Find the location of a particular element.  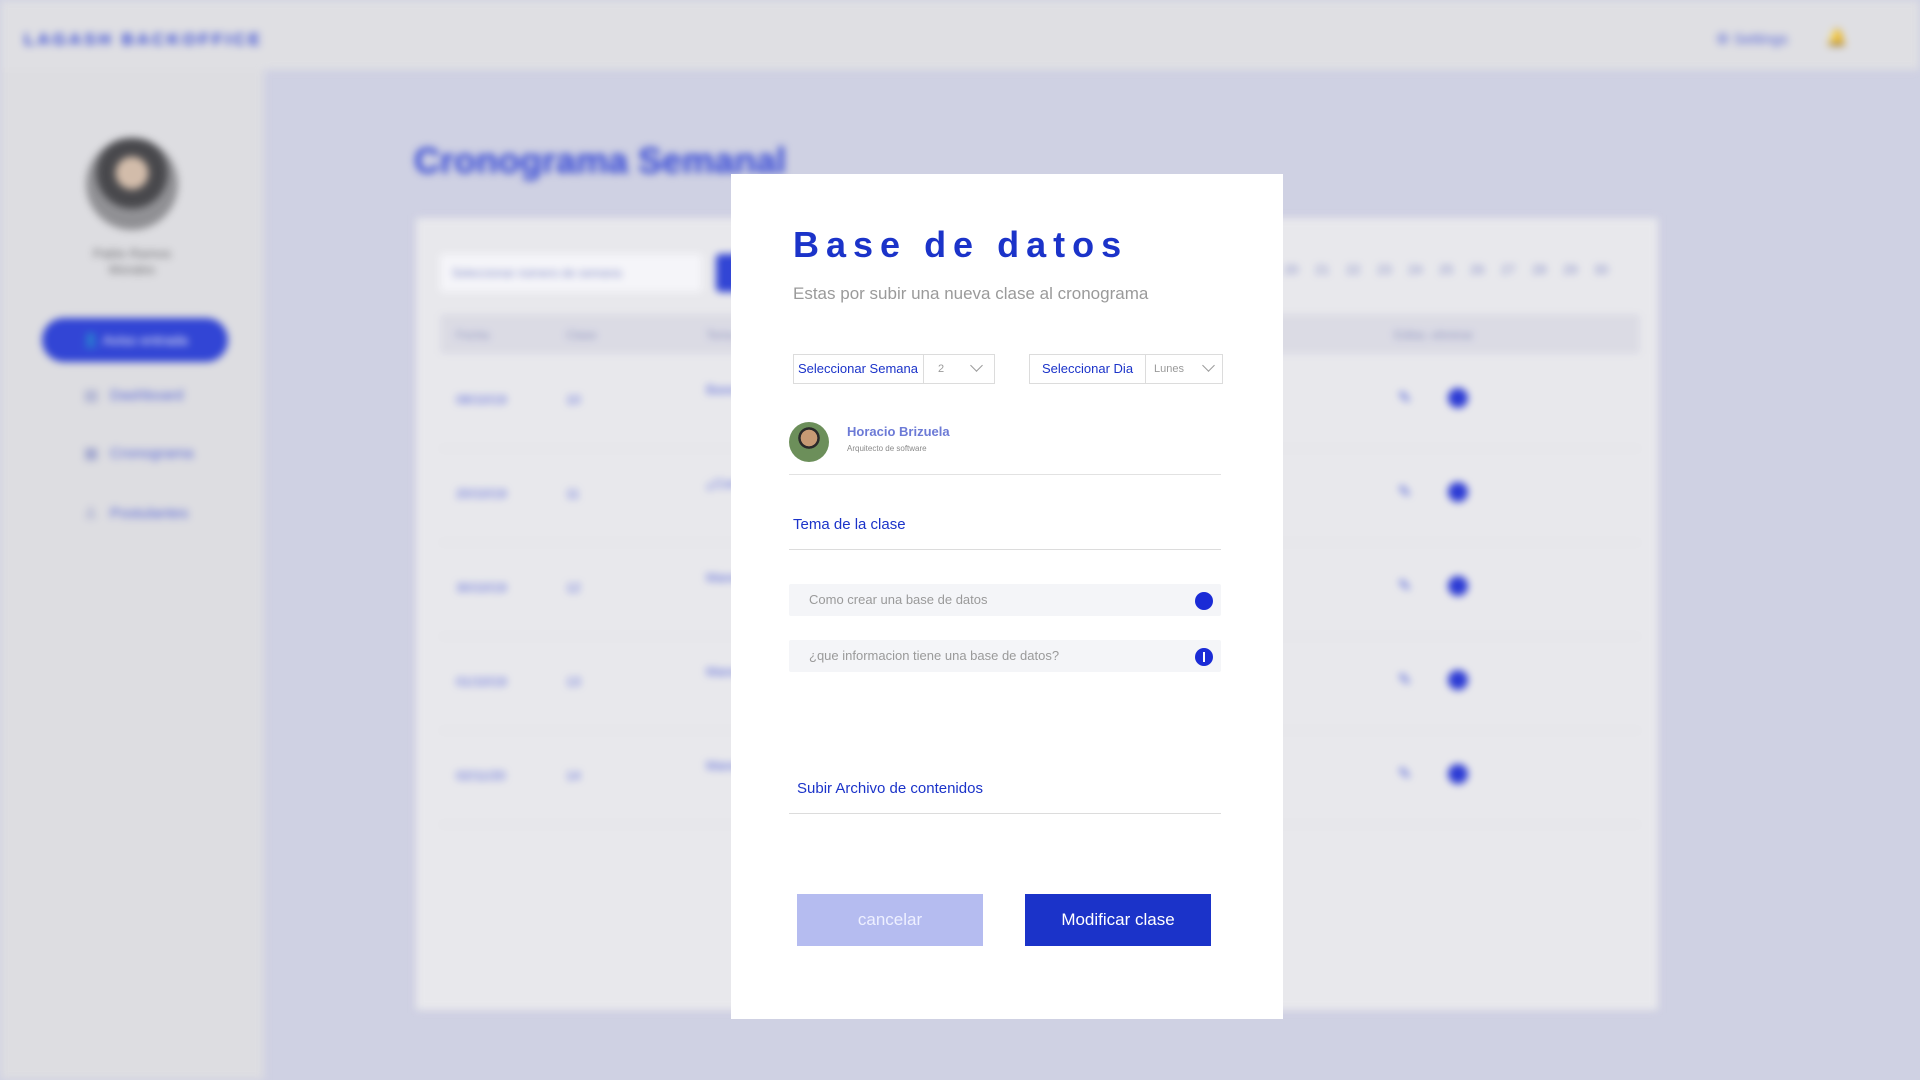

avatar is located at coordinates (809, 442).